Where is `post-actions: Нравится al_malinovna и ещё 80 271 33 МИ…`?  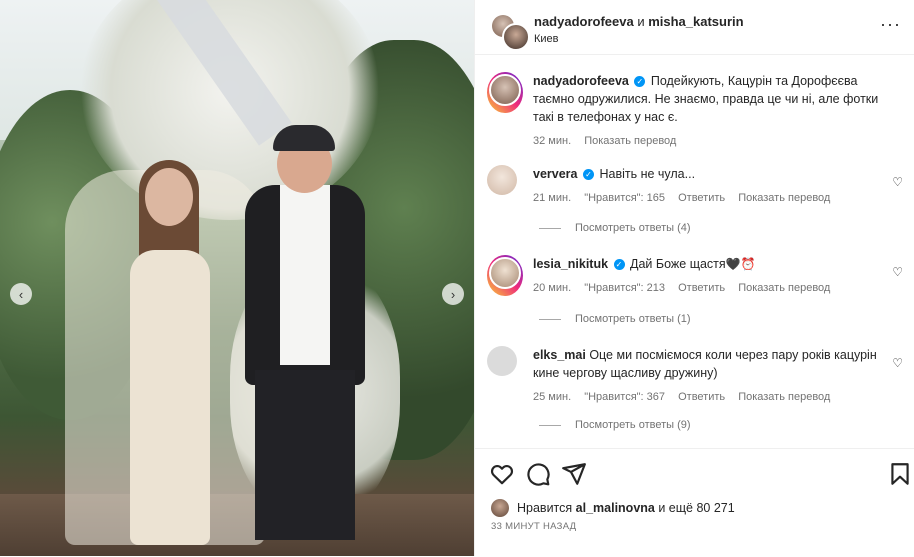
post-actions: Нравится al_malinovna и ещё 80 271 33 МИ… is located at coordinates (694, 502).